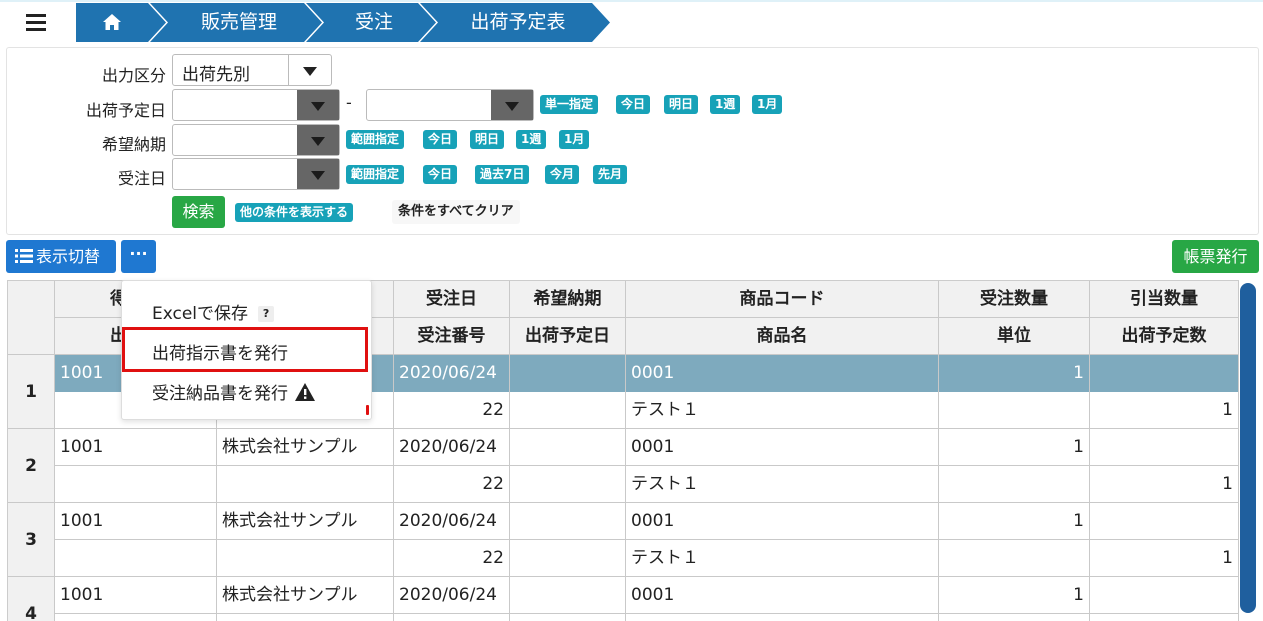 The image size is (1263, 621). Describe the element at coordinates (252, 70) in the screenshot. I see `output-type-select: 出荷先別` at that location.